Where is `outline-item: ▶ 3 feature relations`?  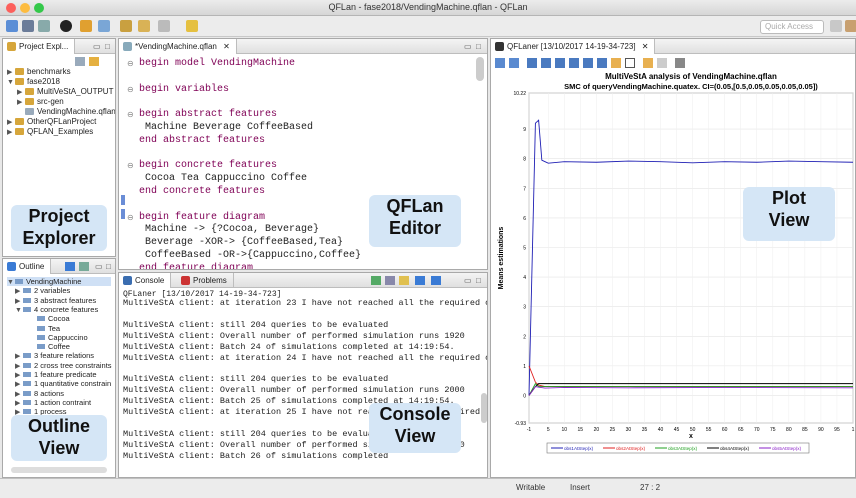
outline-item: ▶ 3 feature relations is located at coordinates (54, 355).